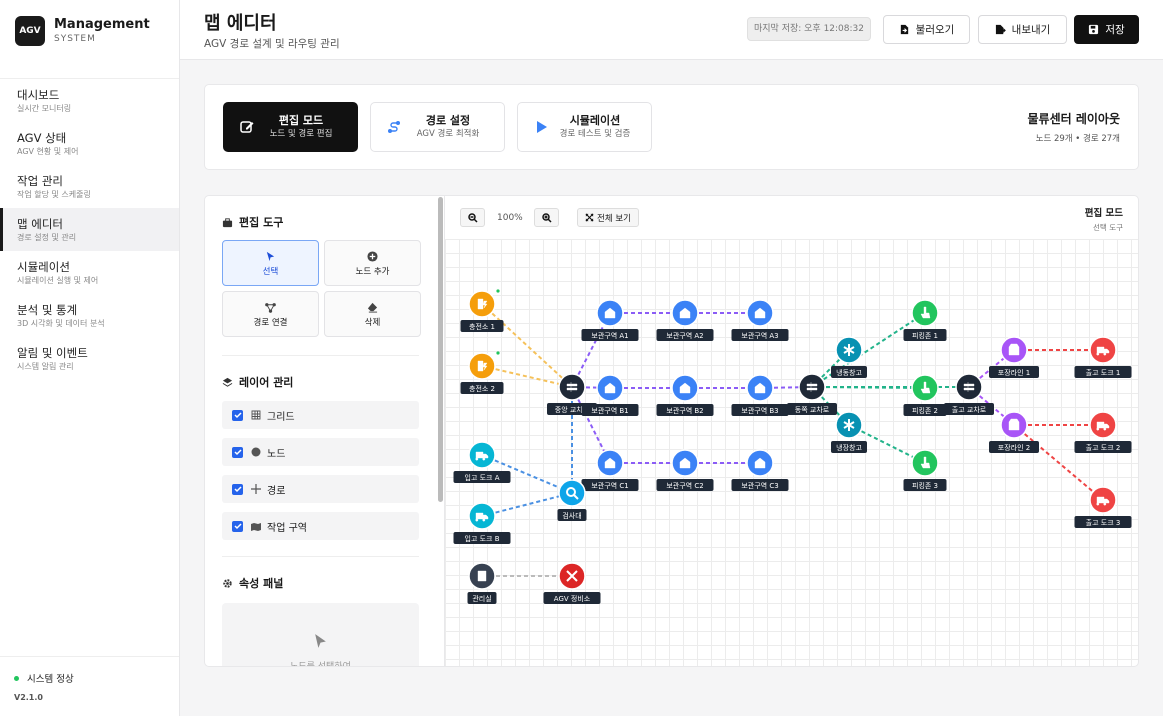 Image resolution: width=1163 pixels, height=716 pixels. Describe the element at coordinates (38, 95) in the screenshot. I see `sidebar-item-label: 대시보드` at that location.